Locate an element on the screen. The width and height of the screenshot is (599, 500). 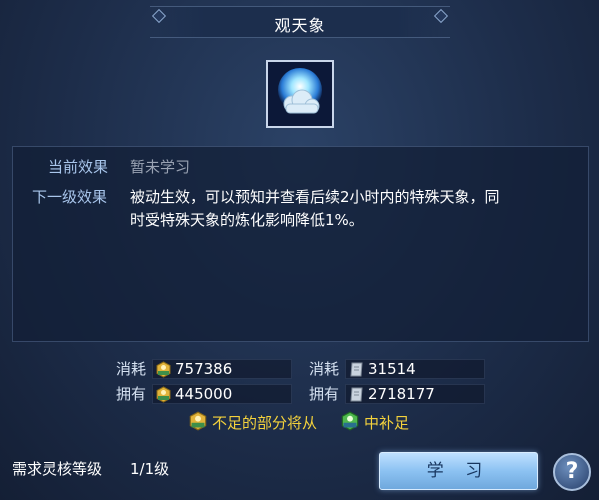
exp-coin-gold-icon is located at coordinates (198, 421).